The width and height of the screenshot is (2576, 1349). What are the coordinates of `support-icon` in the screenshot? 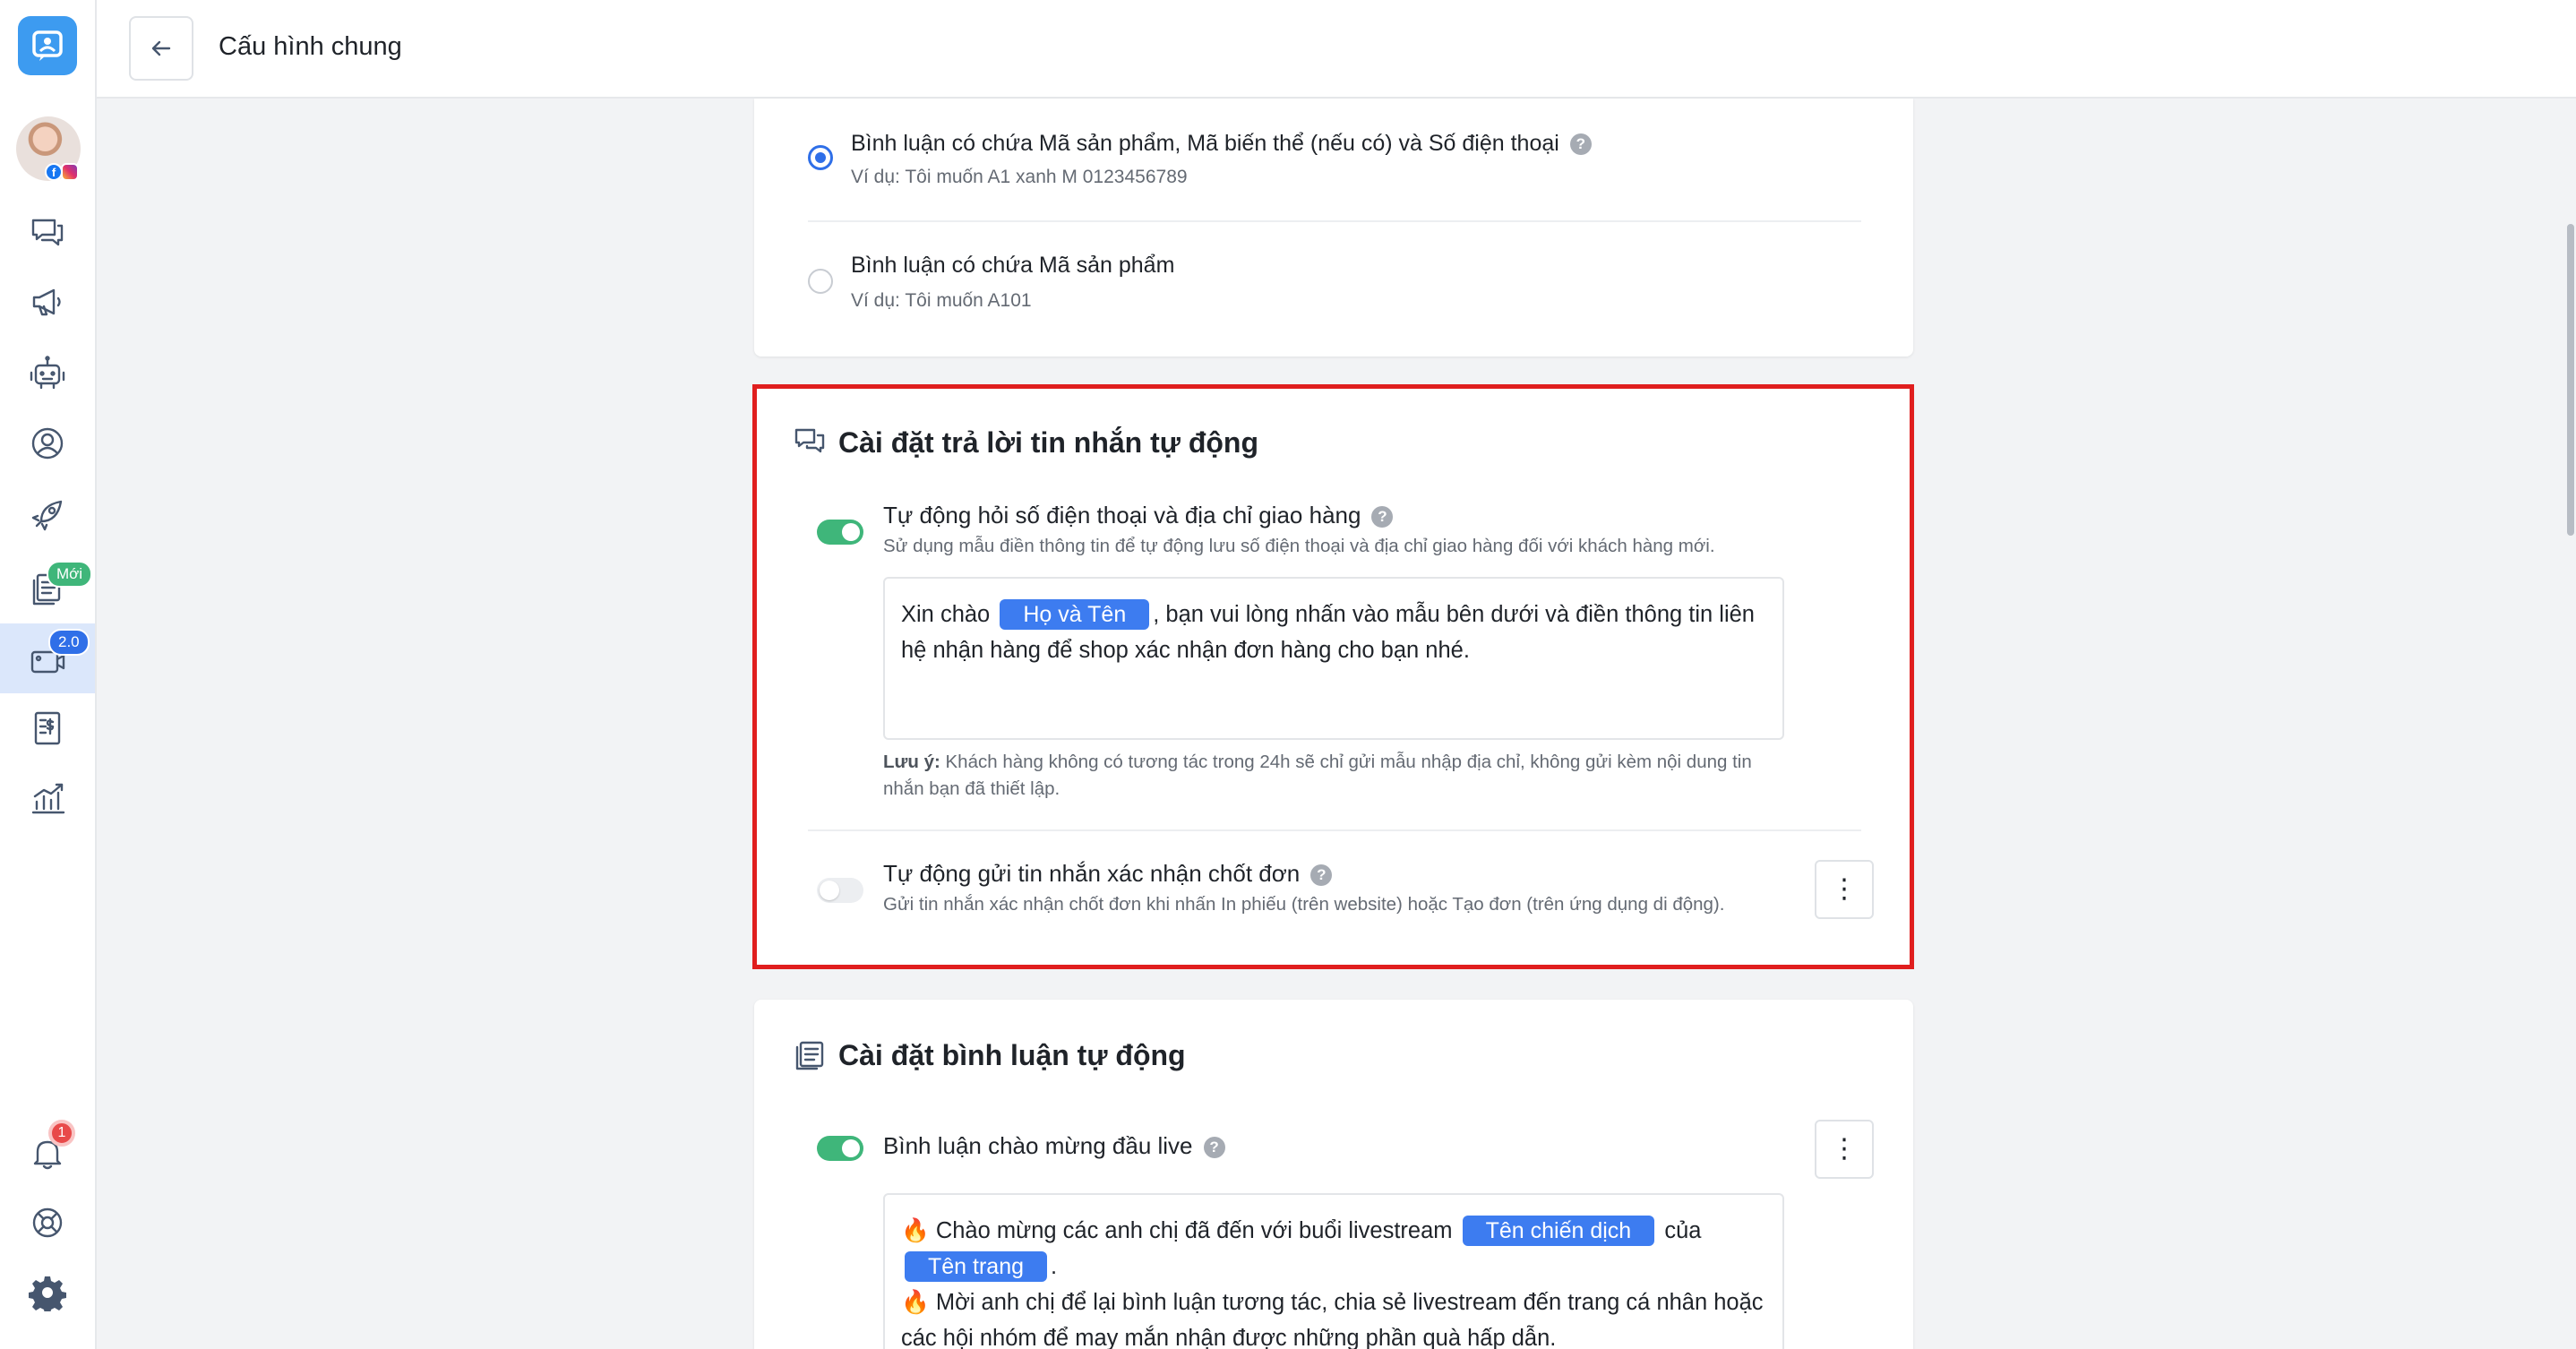 It's located at (47, 1222).